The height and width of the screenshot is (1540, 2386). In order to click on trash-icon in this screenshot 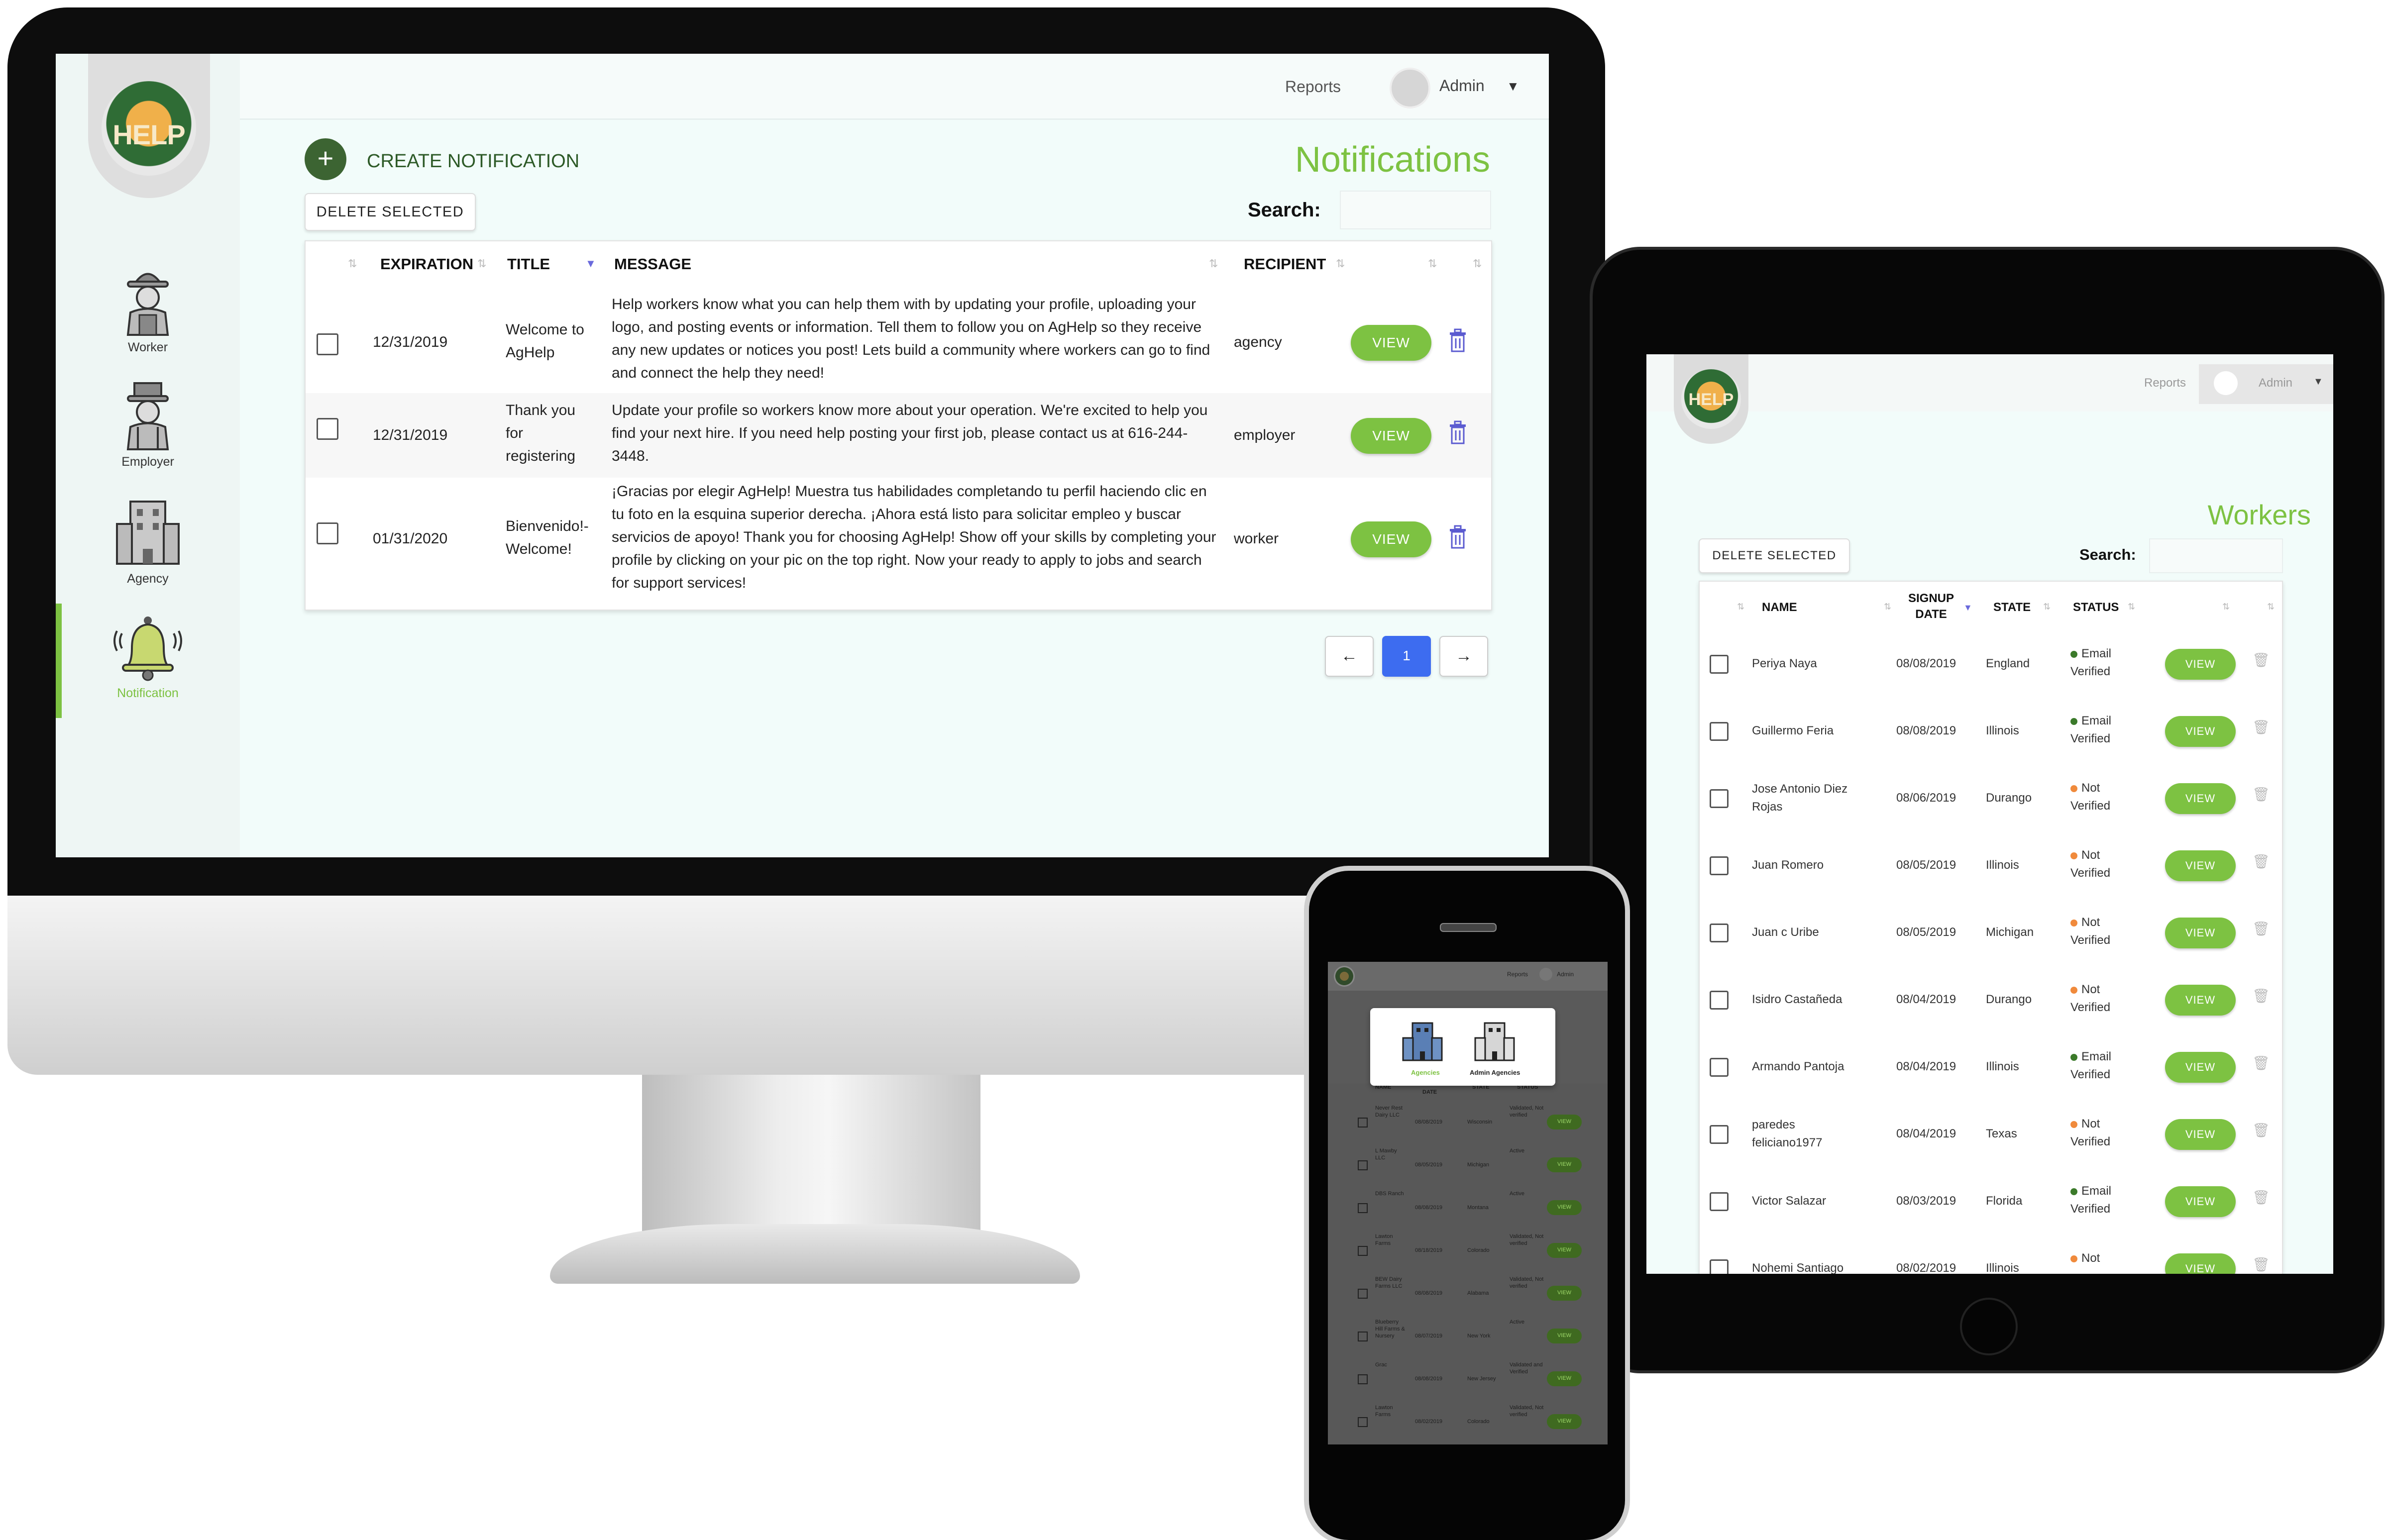, I will do `click(1458, 432)`.